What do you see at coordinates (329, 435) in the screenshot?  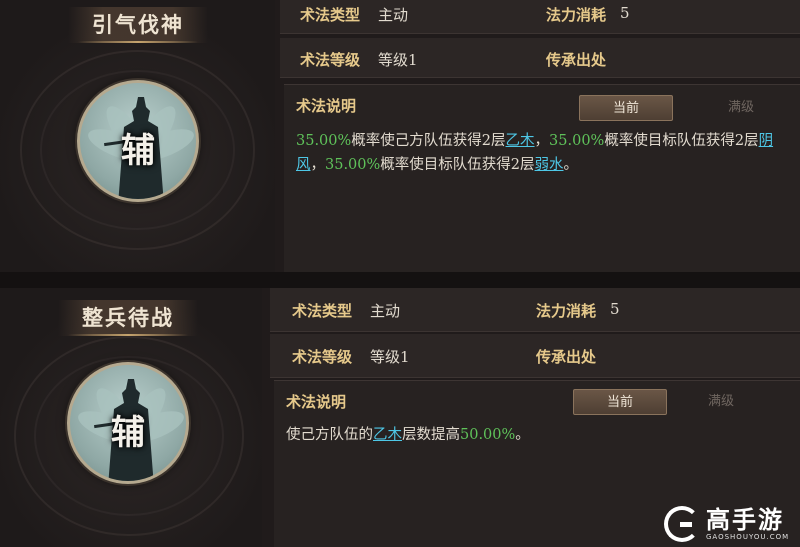 I see `desc-fragment: 使己方队伍的` at bounding box center [329, 435].